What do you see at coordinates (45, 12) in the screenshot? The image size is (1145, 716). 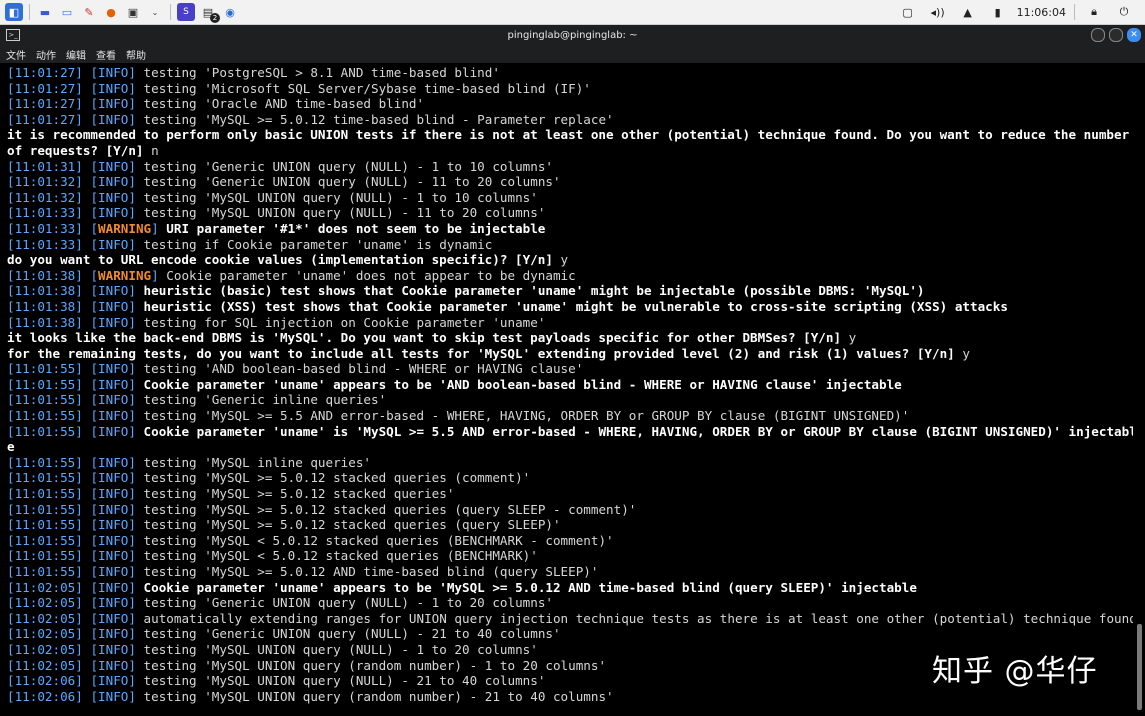 I see `desktop-icon: ▬` at bounding box center [45, 12].